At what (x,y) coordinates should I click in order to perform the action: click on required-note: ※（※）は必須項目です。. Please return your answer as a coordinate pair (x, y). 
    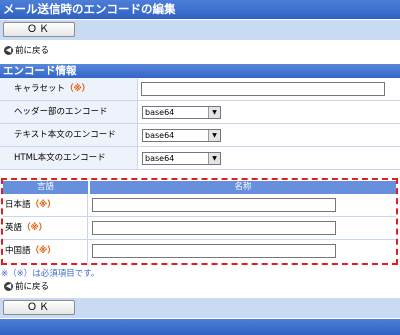
    Looking at the image, I should click on (50, 274).